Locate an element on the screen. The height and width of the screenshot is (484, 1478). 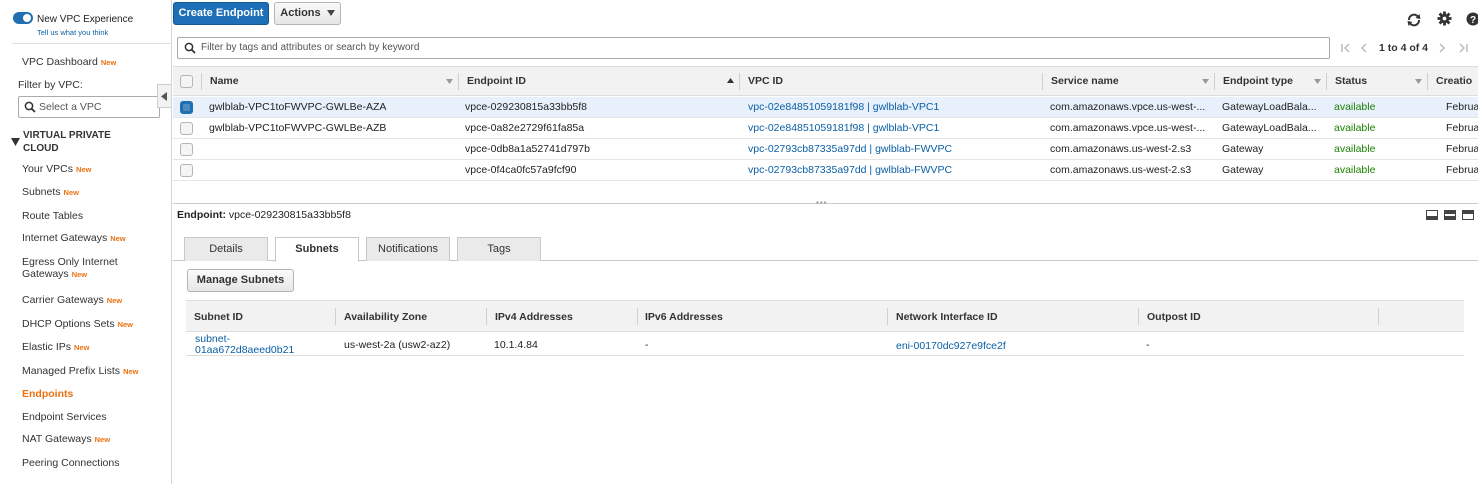
vpc-select: Select a VPC is located at coordinates (89, 107).